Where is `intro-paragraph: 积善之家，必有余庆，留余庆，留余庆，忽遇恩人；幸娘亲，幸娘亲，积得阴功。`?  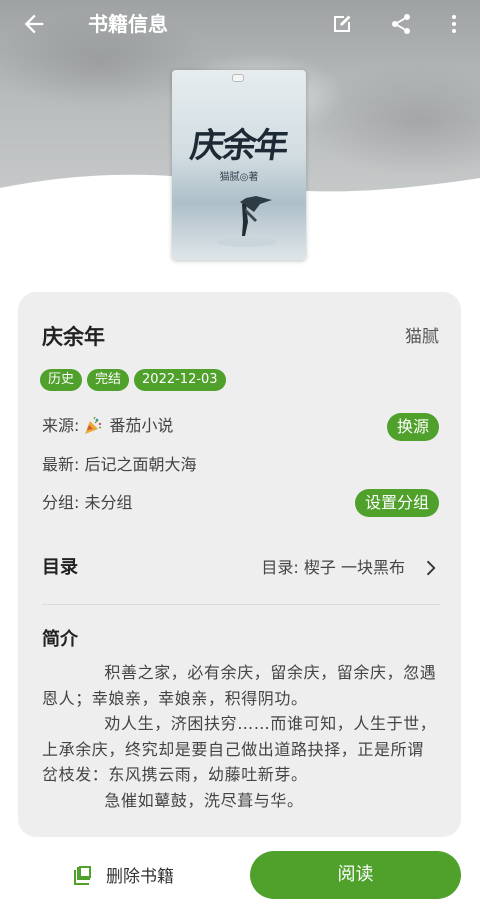
intro-paragraph: 积善之家，必有余庆，留余庆，留余庆，忽遇恩人；幸娘亲，幸娘亲，积得阴功。 is located at coordinates (239, 685).